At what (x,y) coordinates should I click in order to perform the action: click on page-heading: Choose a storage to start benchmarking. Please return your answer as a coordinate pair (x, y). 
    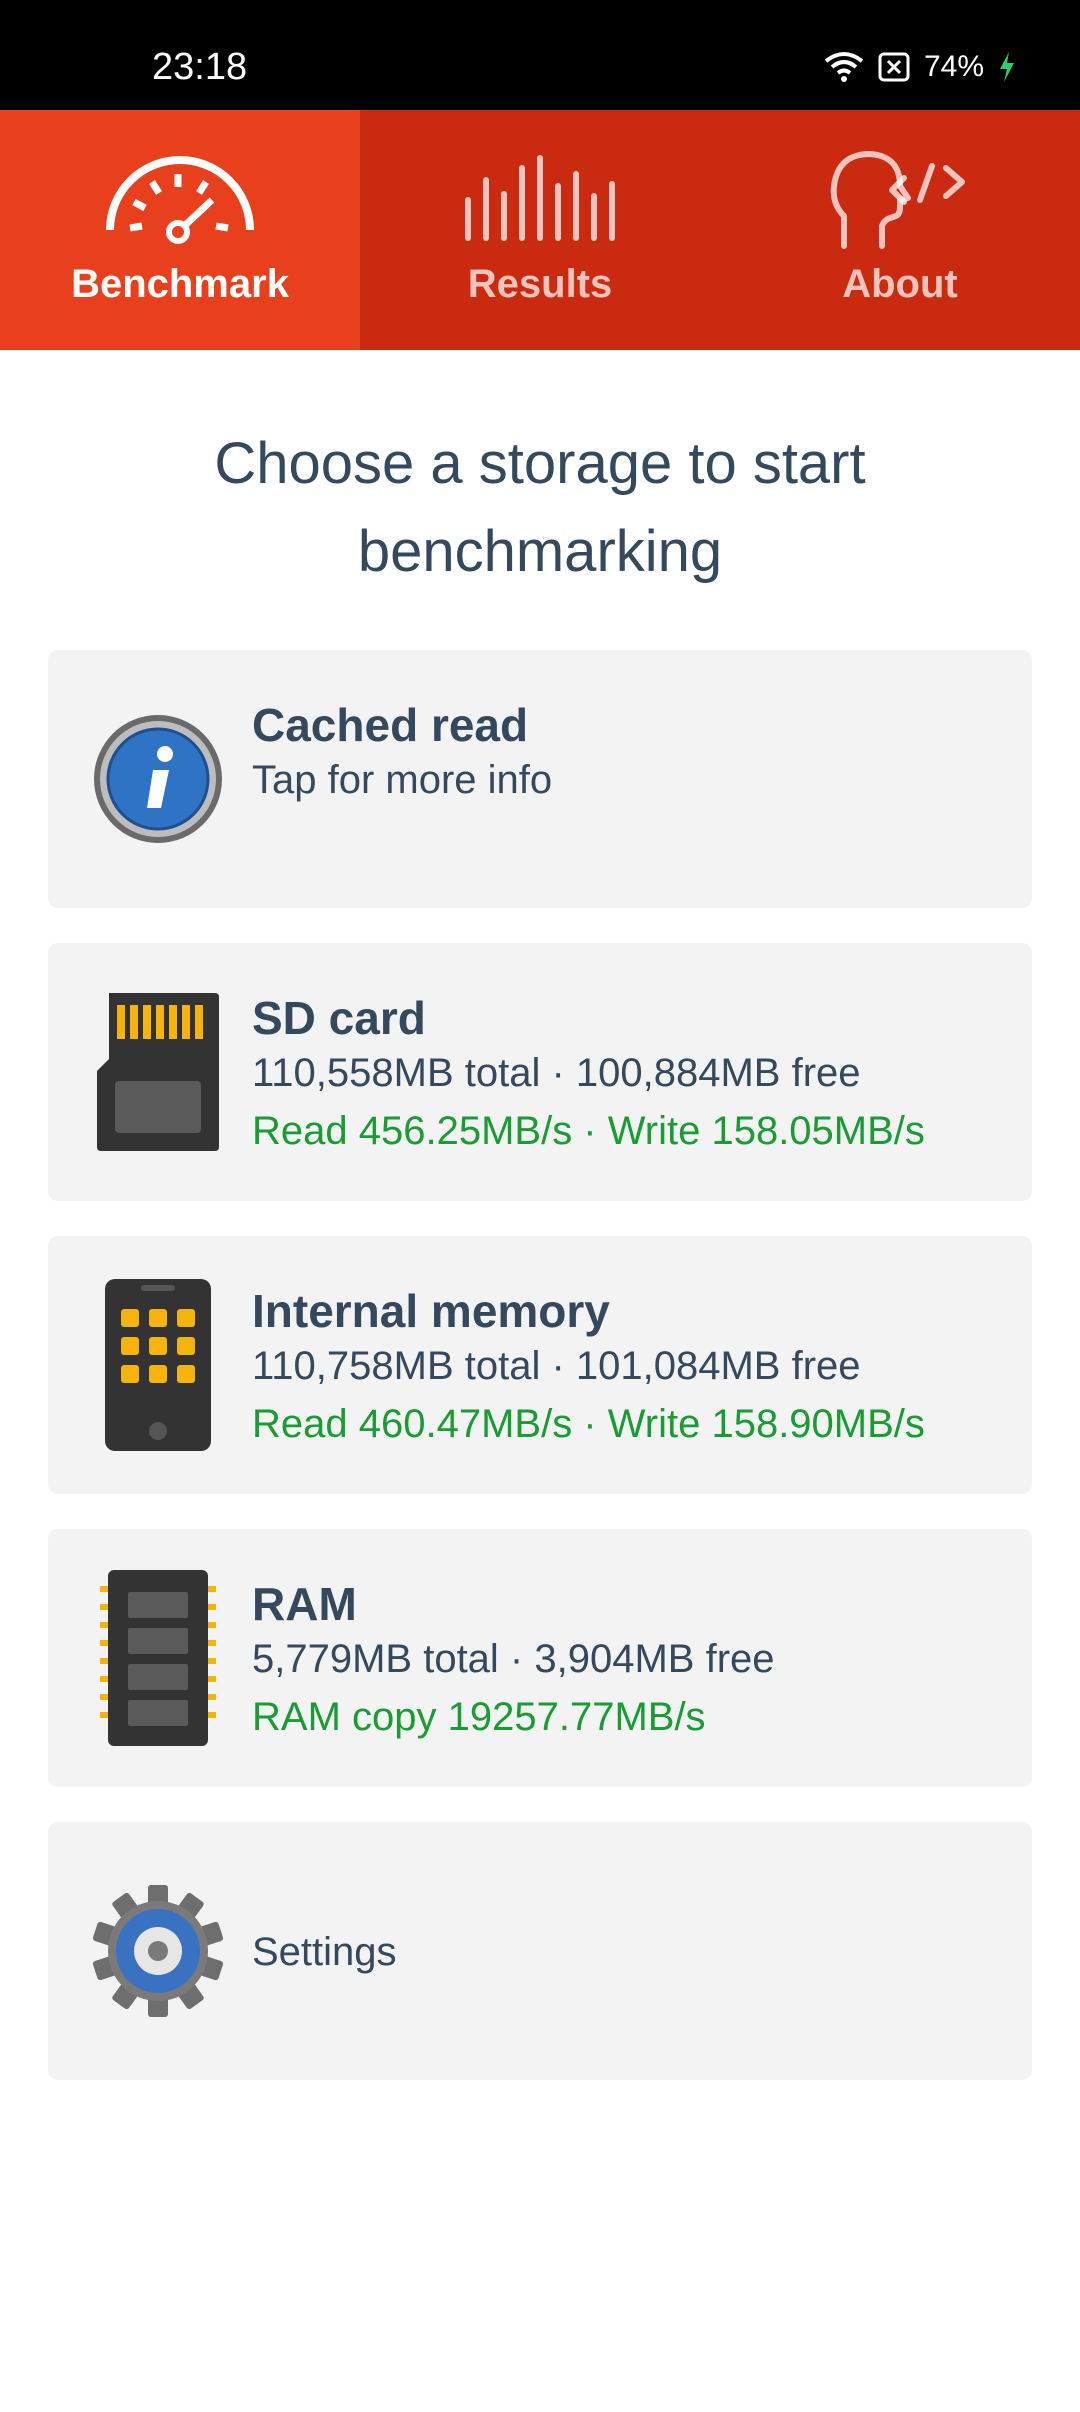
    Looking at the image, I should click on (540, 507).